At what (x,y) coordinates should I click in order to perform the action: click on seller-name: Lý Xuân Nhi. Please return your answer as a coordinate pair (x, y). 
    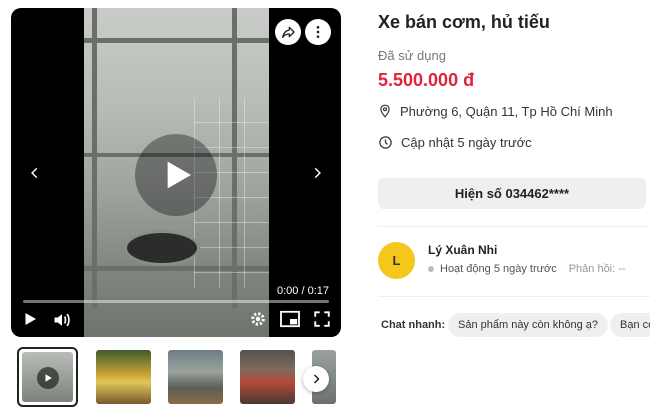
    Looking at the image, I should click on (462, 250).